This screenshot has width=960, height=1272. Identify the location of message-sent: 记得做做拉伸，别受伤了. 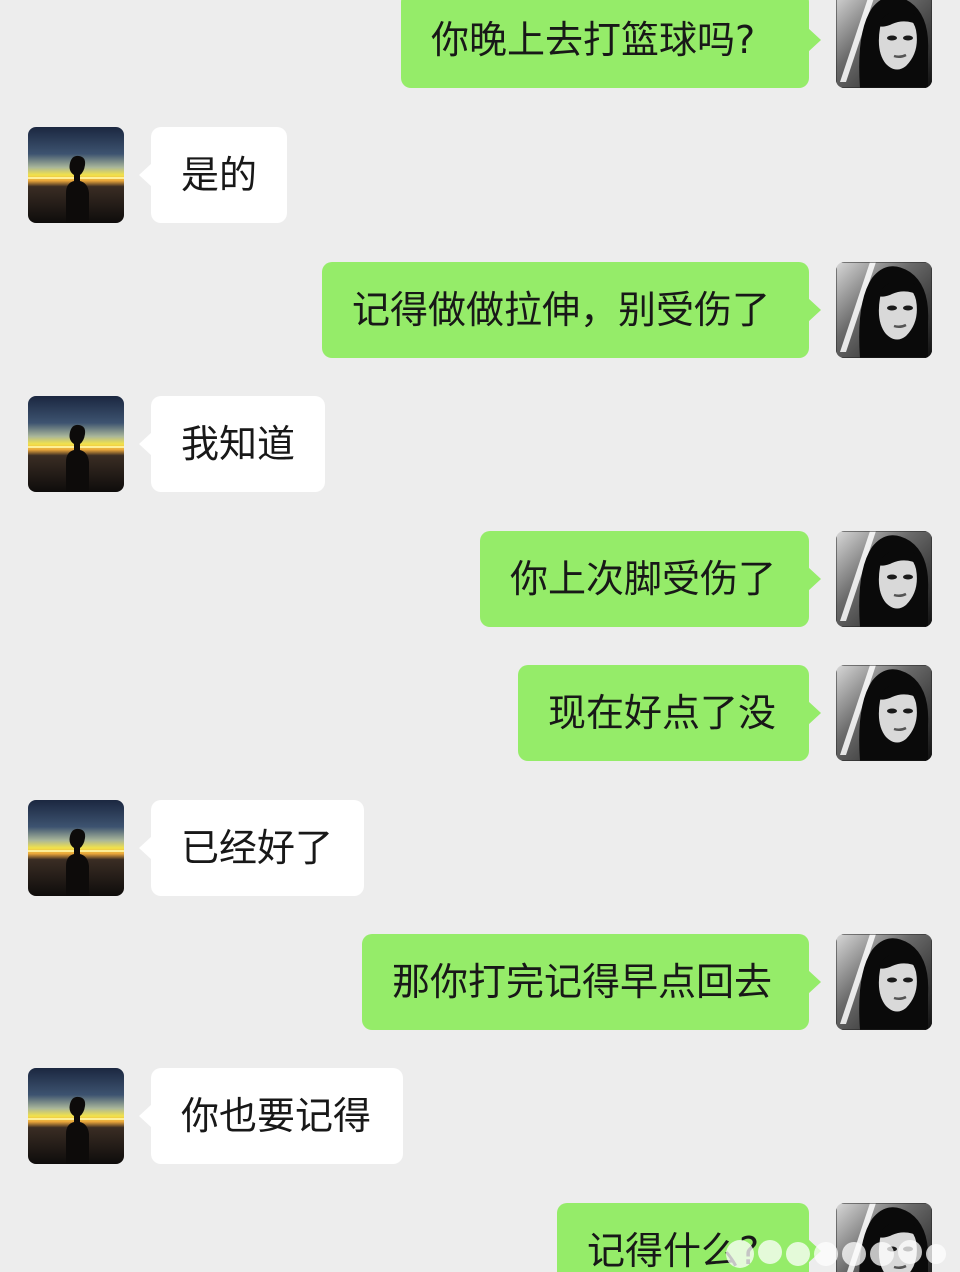
(480, 310).